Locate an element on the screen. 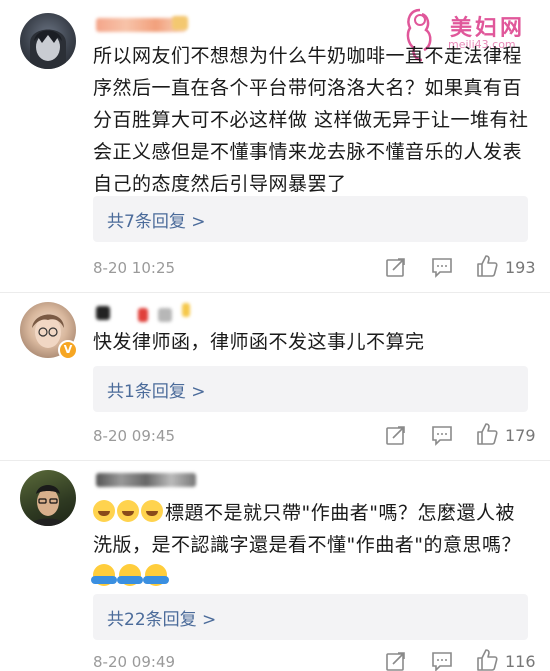 Image resolution: width=550 pixels, height=671 pixels. anime-avatar-art is located at coordinates (48, 49).